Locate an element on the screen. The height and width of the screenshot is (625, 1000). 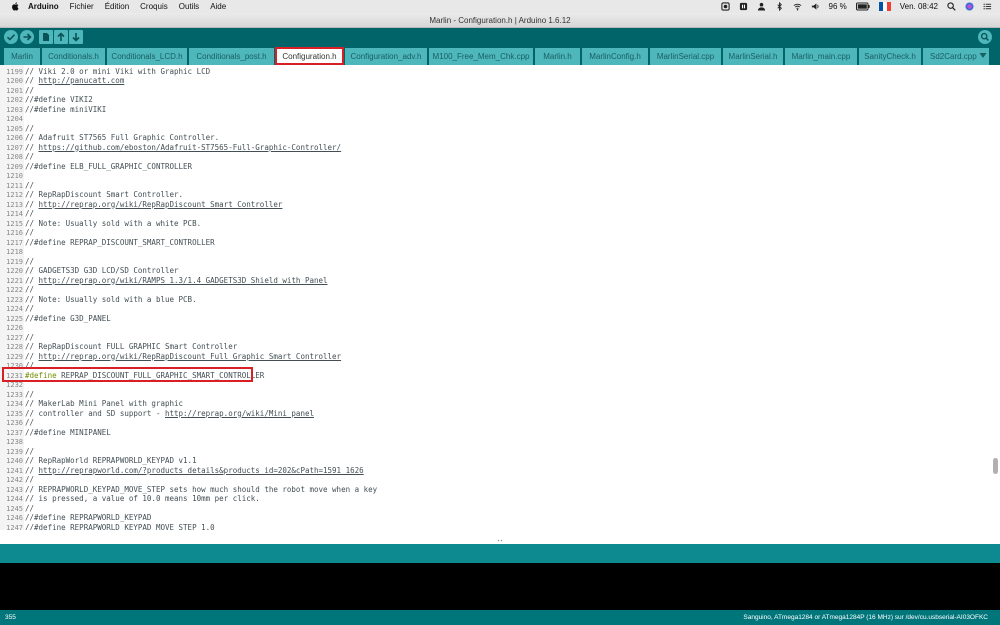
tab-conditionals-lcd-h: Conditionals_LCD.h is located at coordinates (147, 56).